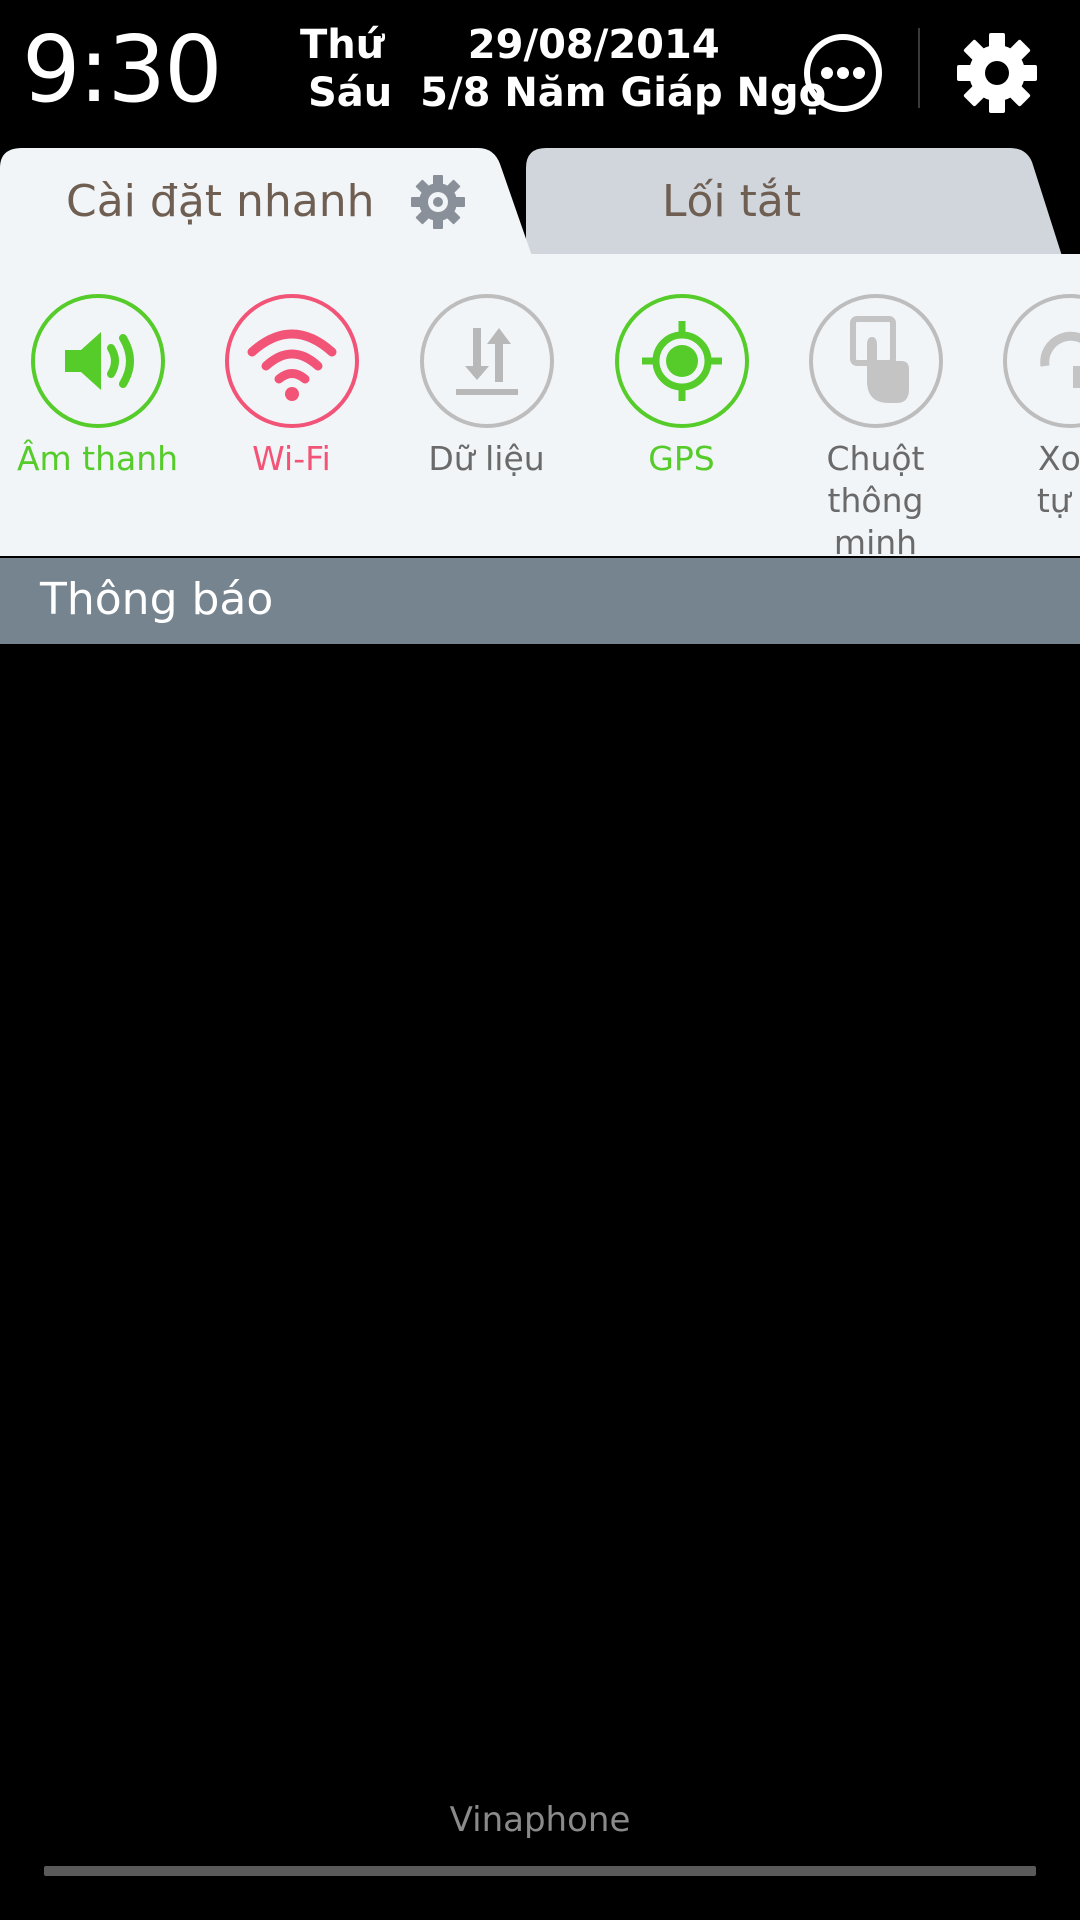 This screenshot has width=1080, height=1920. I want to click on data-transfer-icon, so click(486, 361).